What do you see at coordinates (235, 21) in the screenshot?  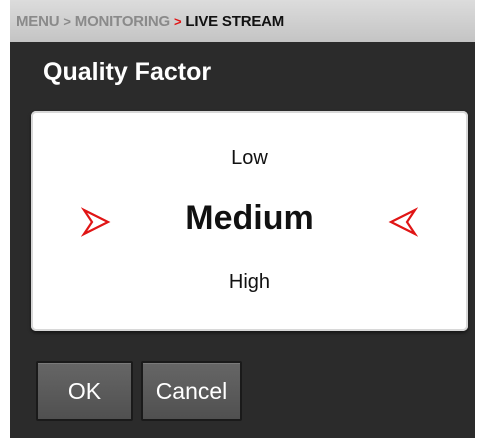 I see `breadcrumb-item-live-stream: LIVE STREAM` at bounding box center [235, 21].